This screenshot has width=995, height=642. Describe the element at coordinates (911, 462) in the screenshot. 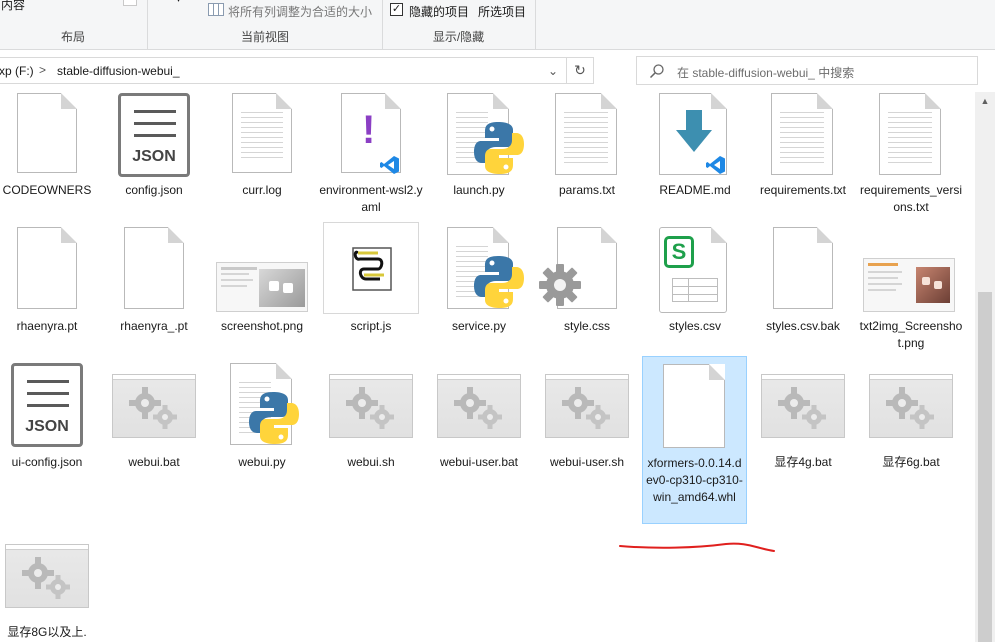

I see `file-name: 显存6g.bat` at that location.